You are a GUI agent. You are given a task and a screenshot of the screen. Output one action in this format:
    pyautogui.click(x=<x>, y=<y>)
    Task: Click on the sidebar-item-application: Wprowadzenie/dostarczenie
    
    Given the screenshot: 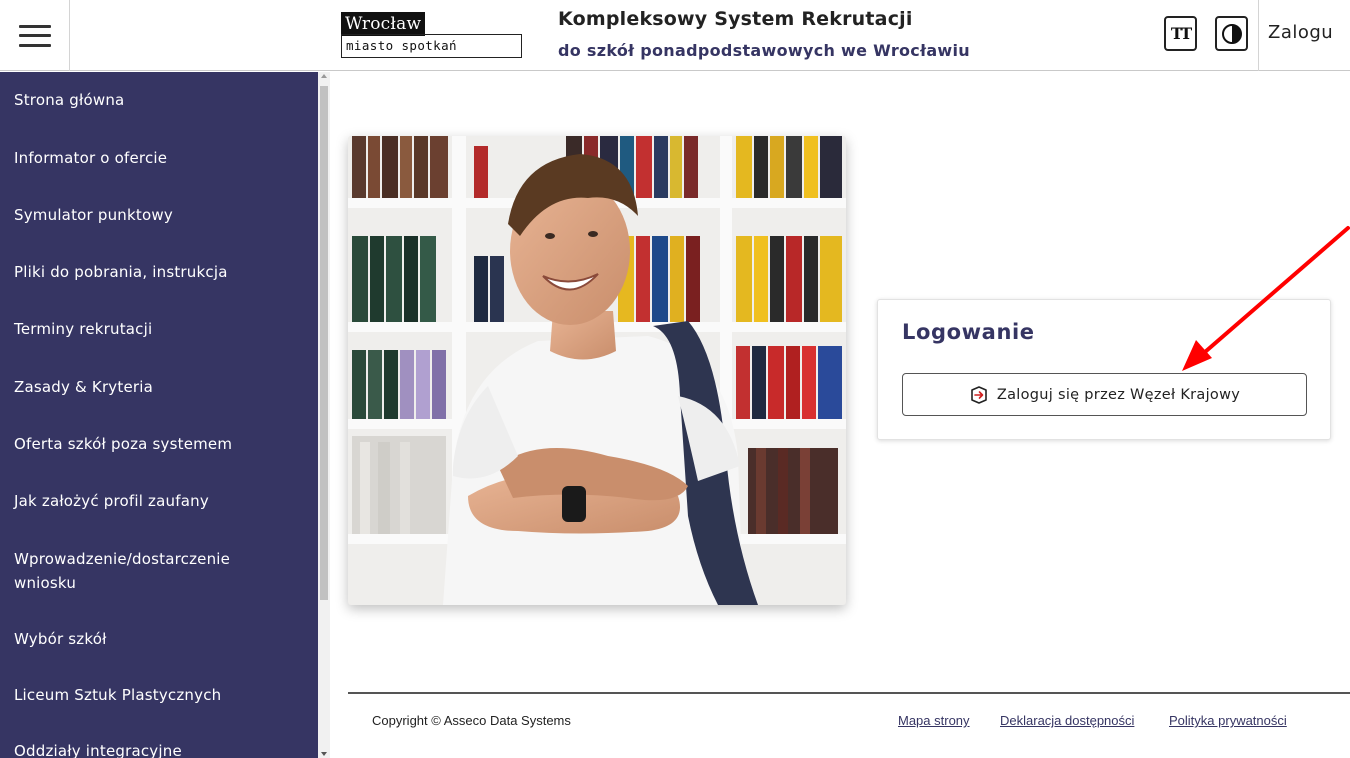 What is the action you would take?
    pyautogui.click(x=122, y=559)
    